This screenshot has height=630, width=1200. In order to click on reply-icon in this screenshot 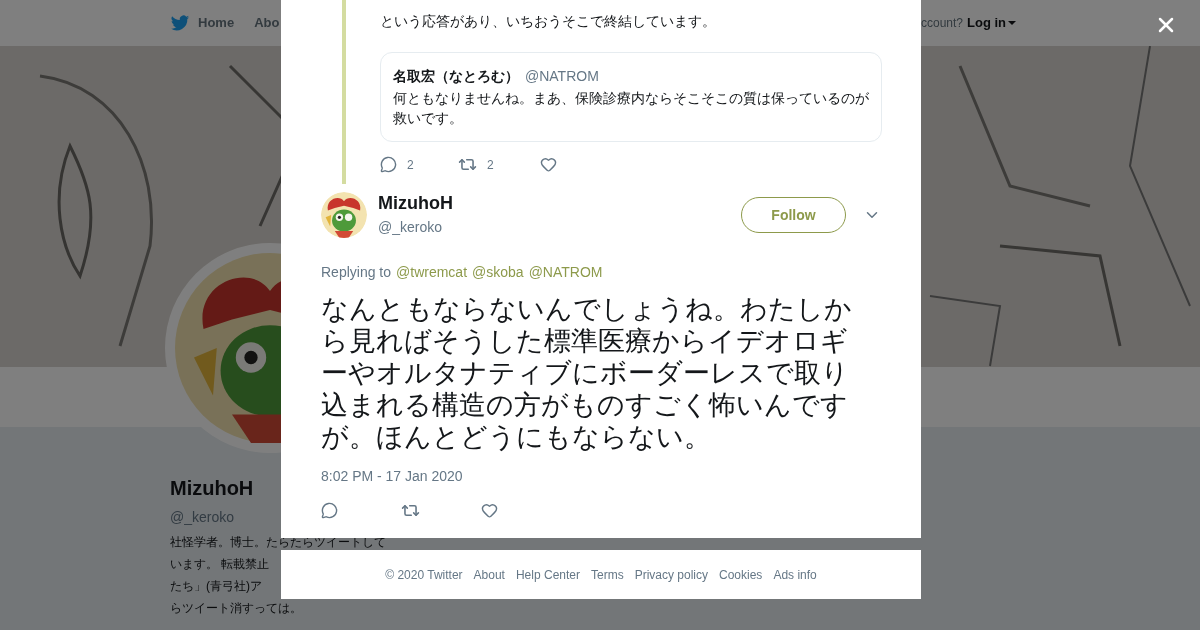, I will do `click(329, 510)`.